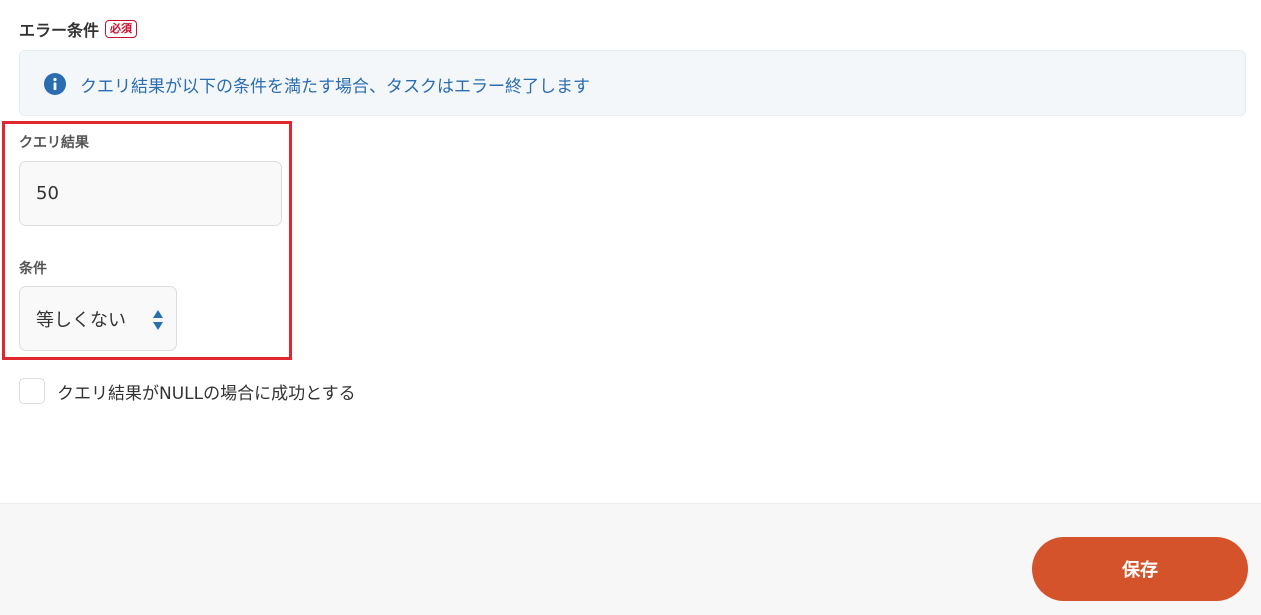 This screenshot has width=1261, height=615. I want to click on section-title: エラー条件, so click(59, 30).